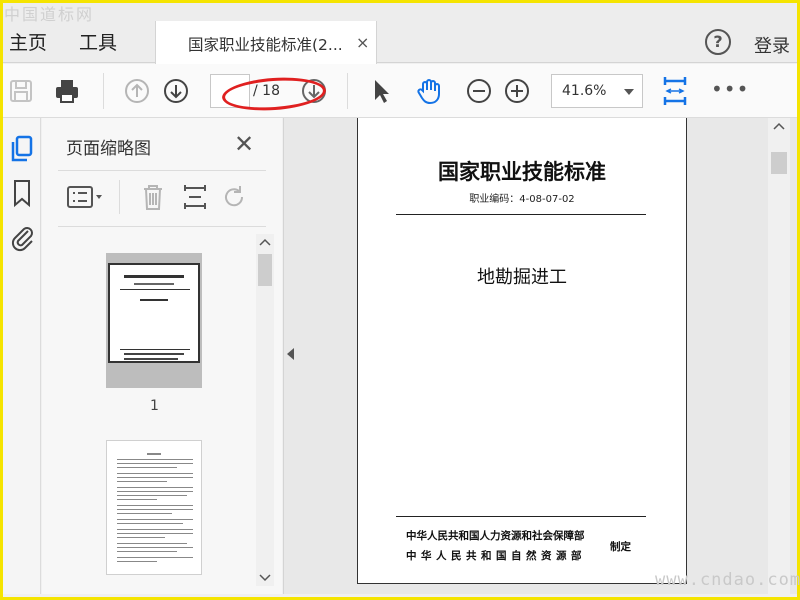 The width and height of the screenshot is (800, 600). I want to click on more-icon: •••, so click(730, 89).